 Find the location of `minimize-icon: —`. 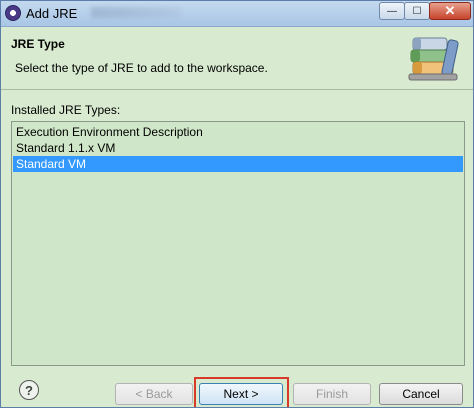

minimize-icon: — is located at coordinates (392, 11).